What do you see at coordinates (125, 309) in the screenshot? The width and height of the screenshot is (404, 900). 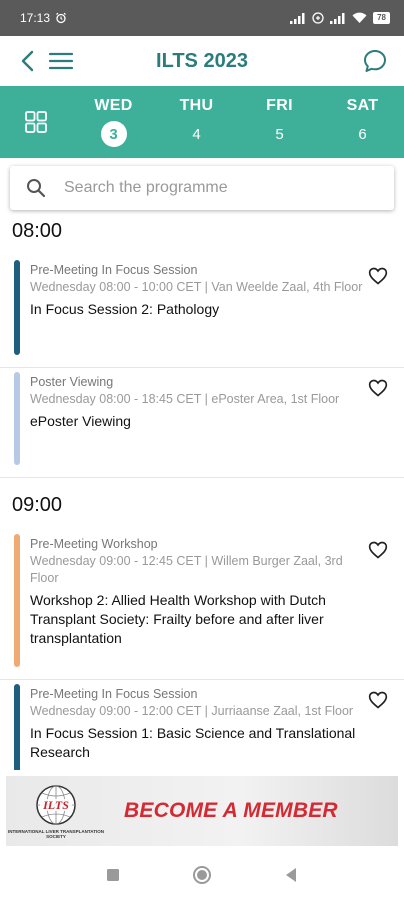 I see `session-title: In Focus Session 2: Pathology` at bounding box center [125, 309].